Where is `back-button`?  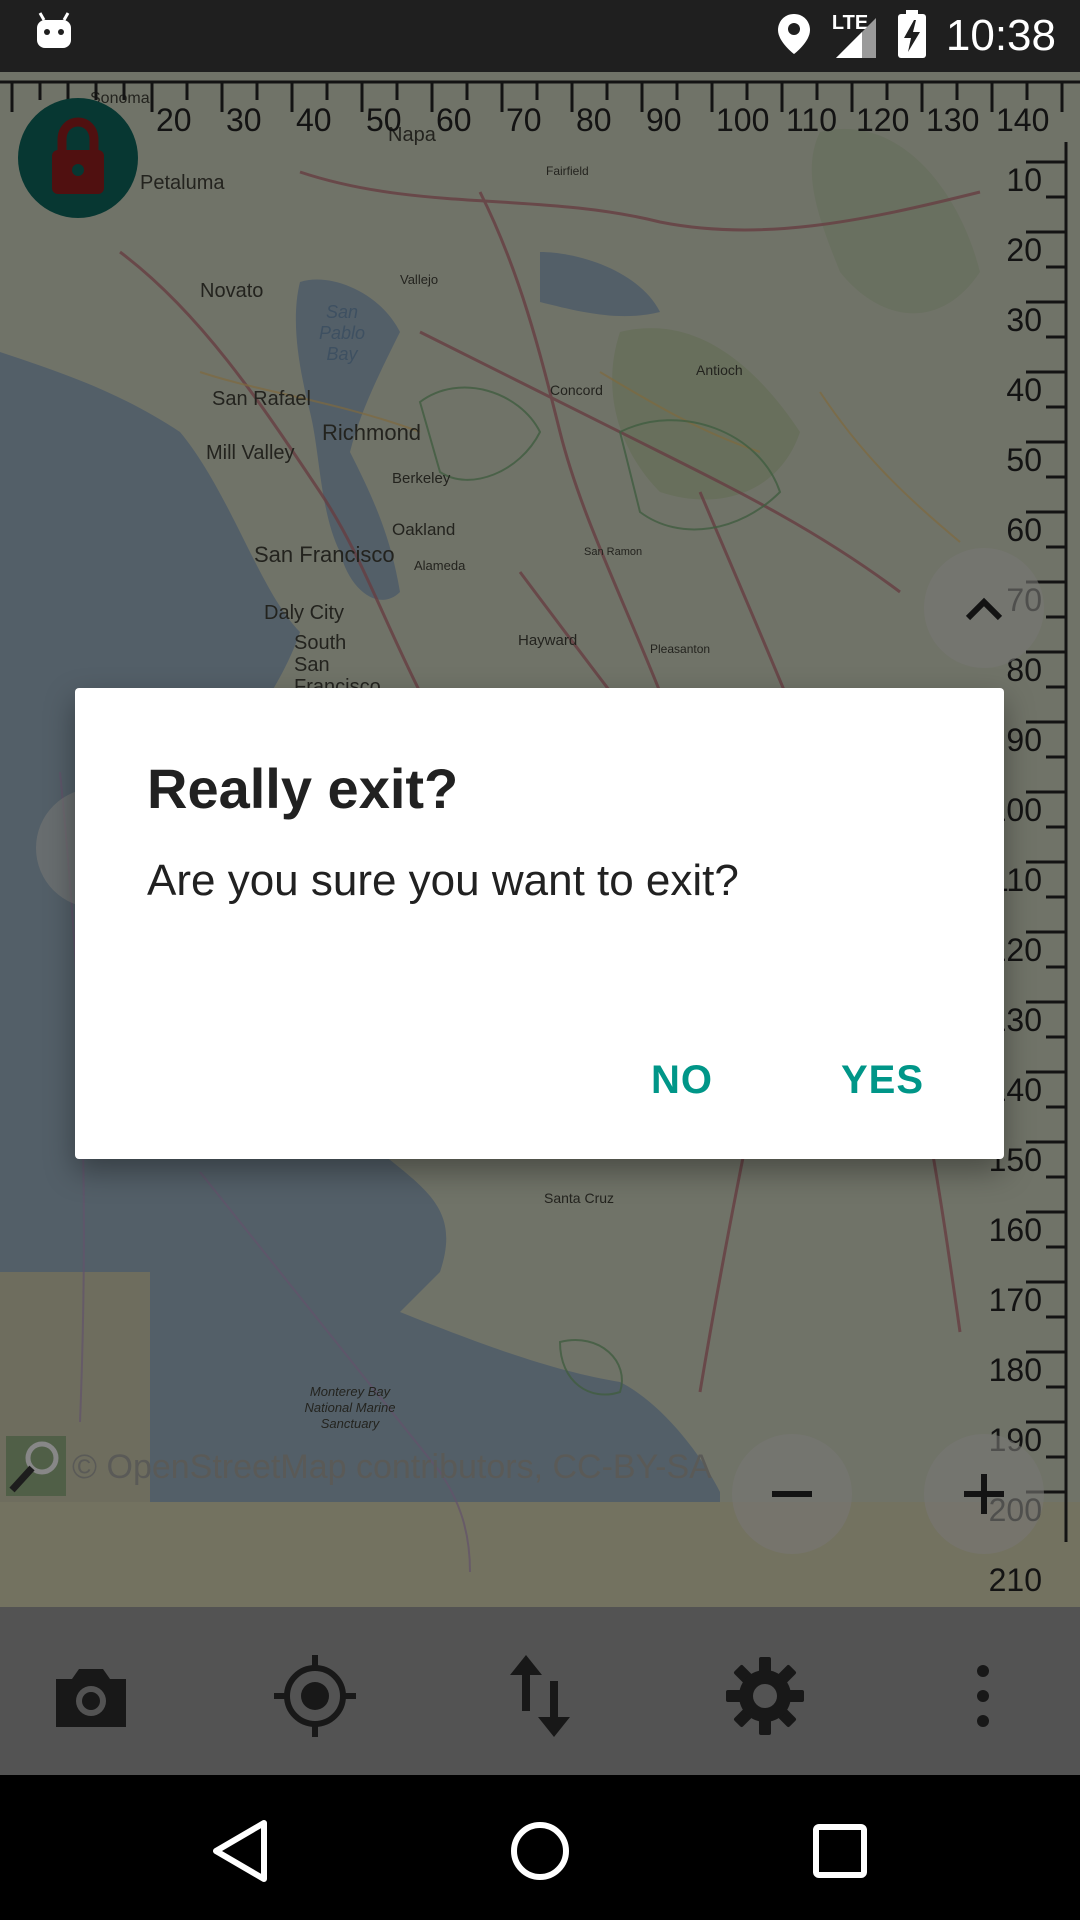 back-button is located at coordinates (242, 1851).